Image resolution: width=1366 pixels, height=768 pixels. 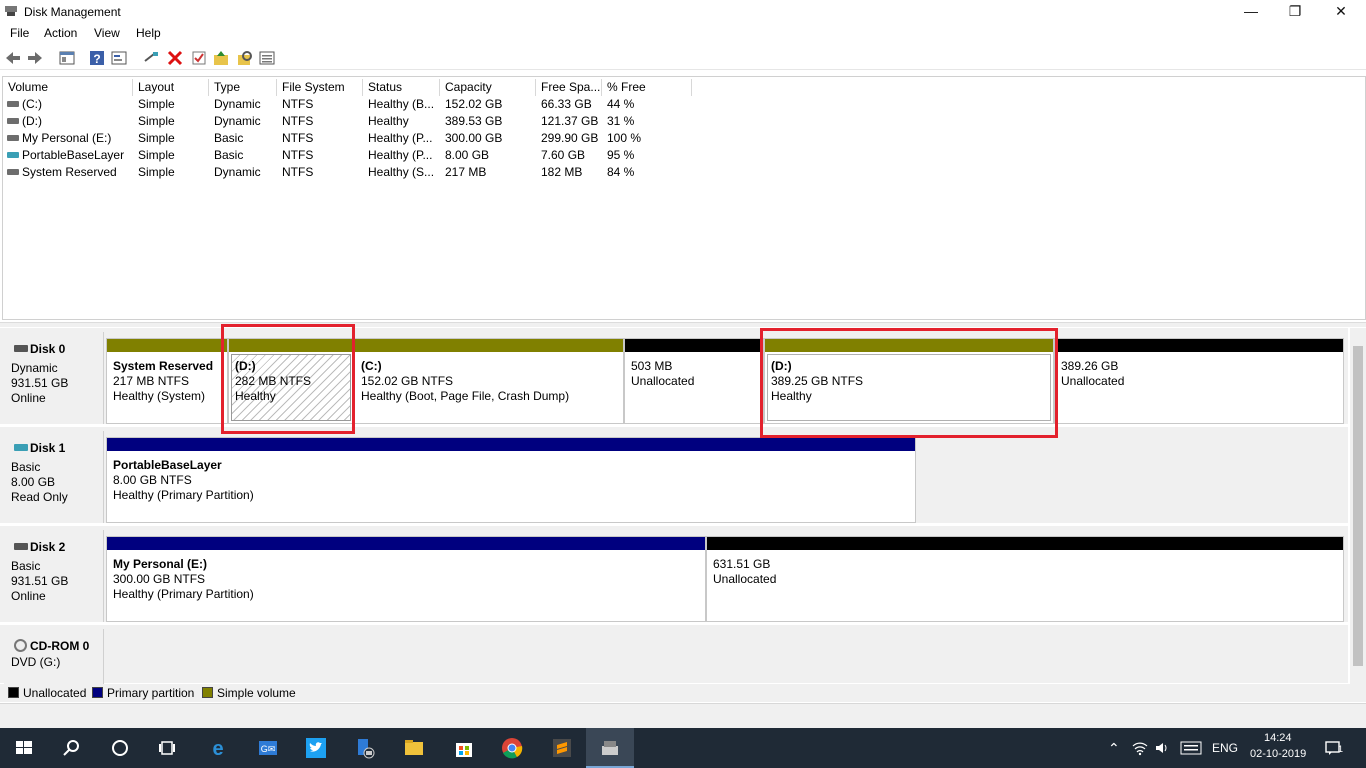 I want to click on close-button: ✕, so click(x=1341, y=12).